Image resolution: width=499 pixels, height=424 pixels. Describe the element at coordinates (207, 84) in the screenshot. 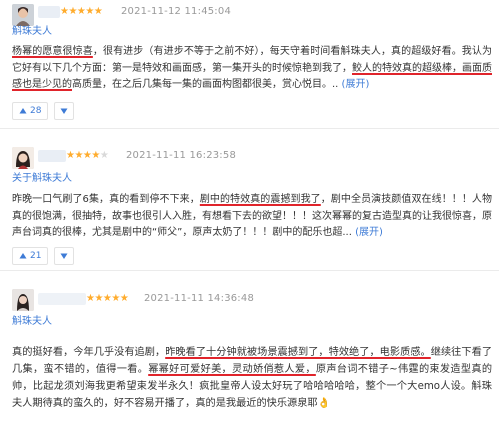

I see `content-text: 高质量，在之后几集每一集的画面构图都很美，赏心悦目。..` at that location.